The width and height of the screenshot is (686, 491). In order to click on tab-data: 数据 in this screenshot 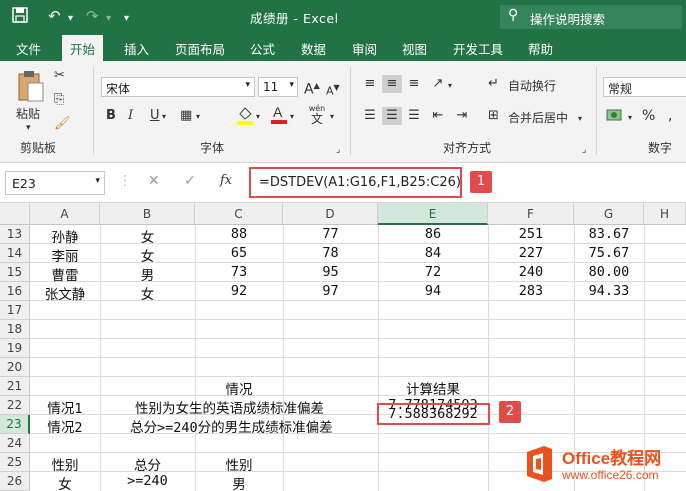, I will do `click(313, 48)`.